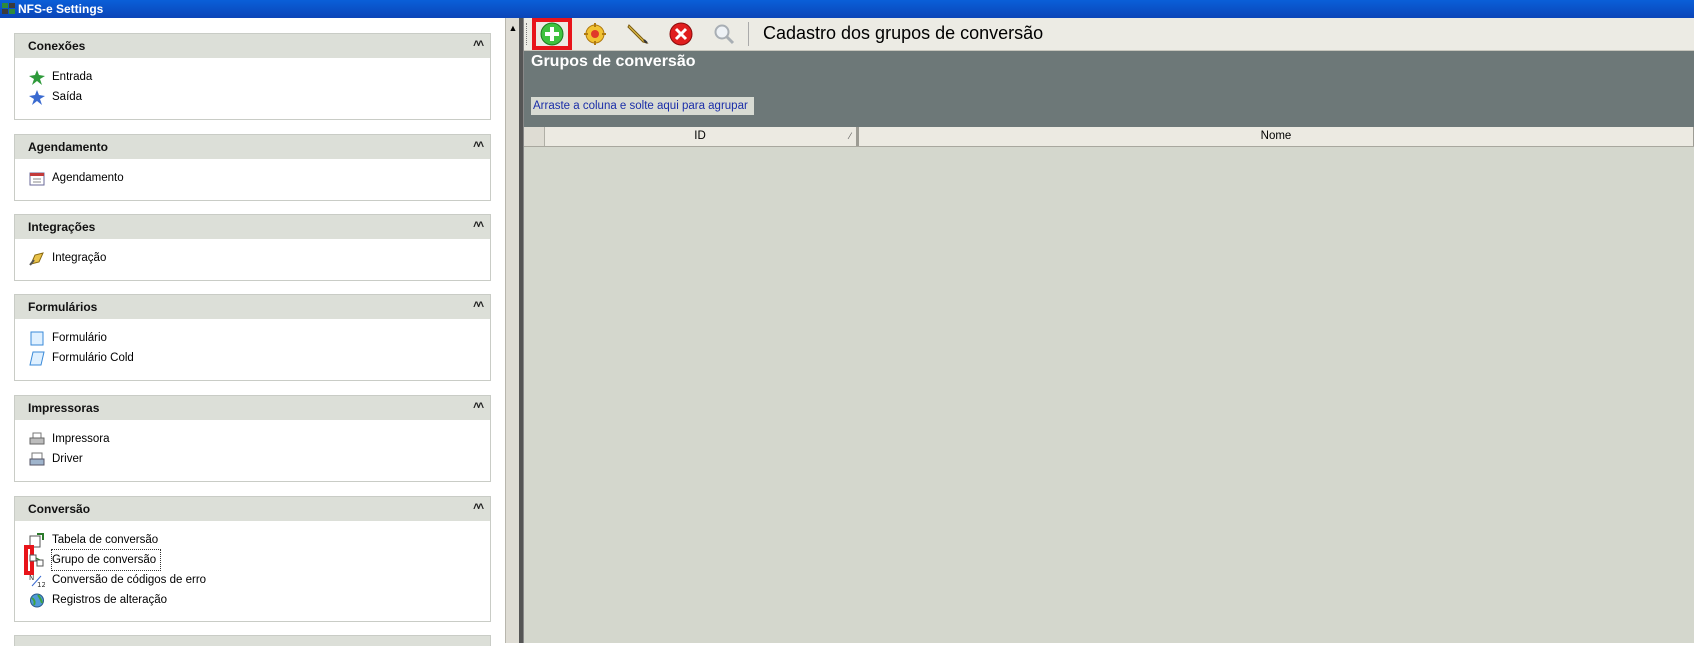 This screenshot has height=646, width=1694. I want to click on column-label: Nome, so click(1276, 136).